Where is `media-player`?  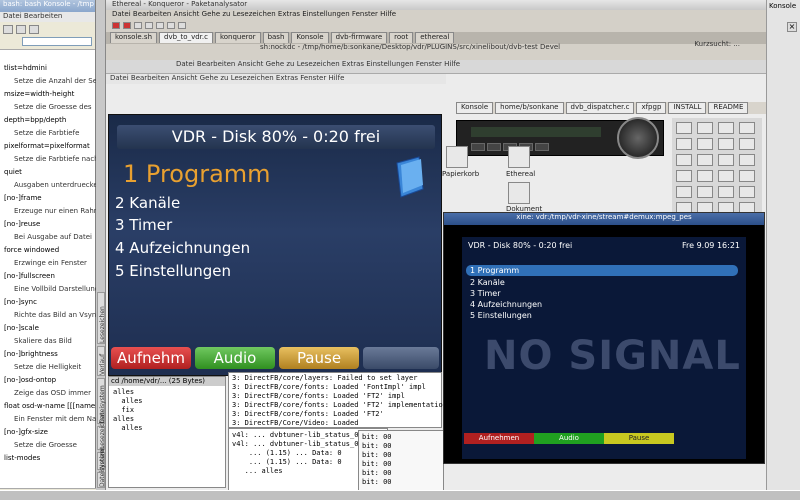 media-player is located at coordinates (560, 138).